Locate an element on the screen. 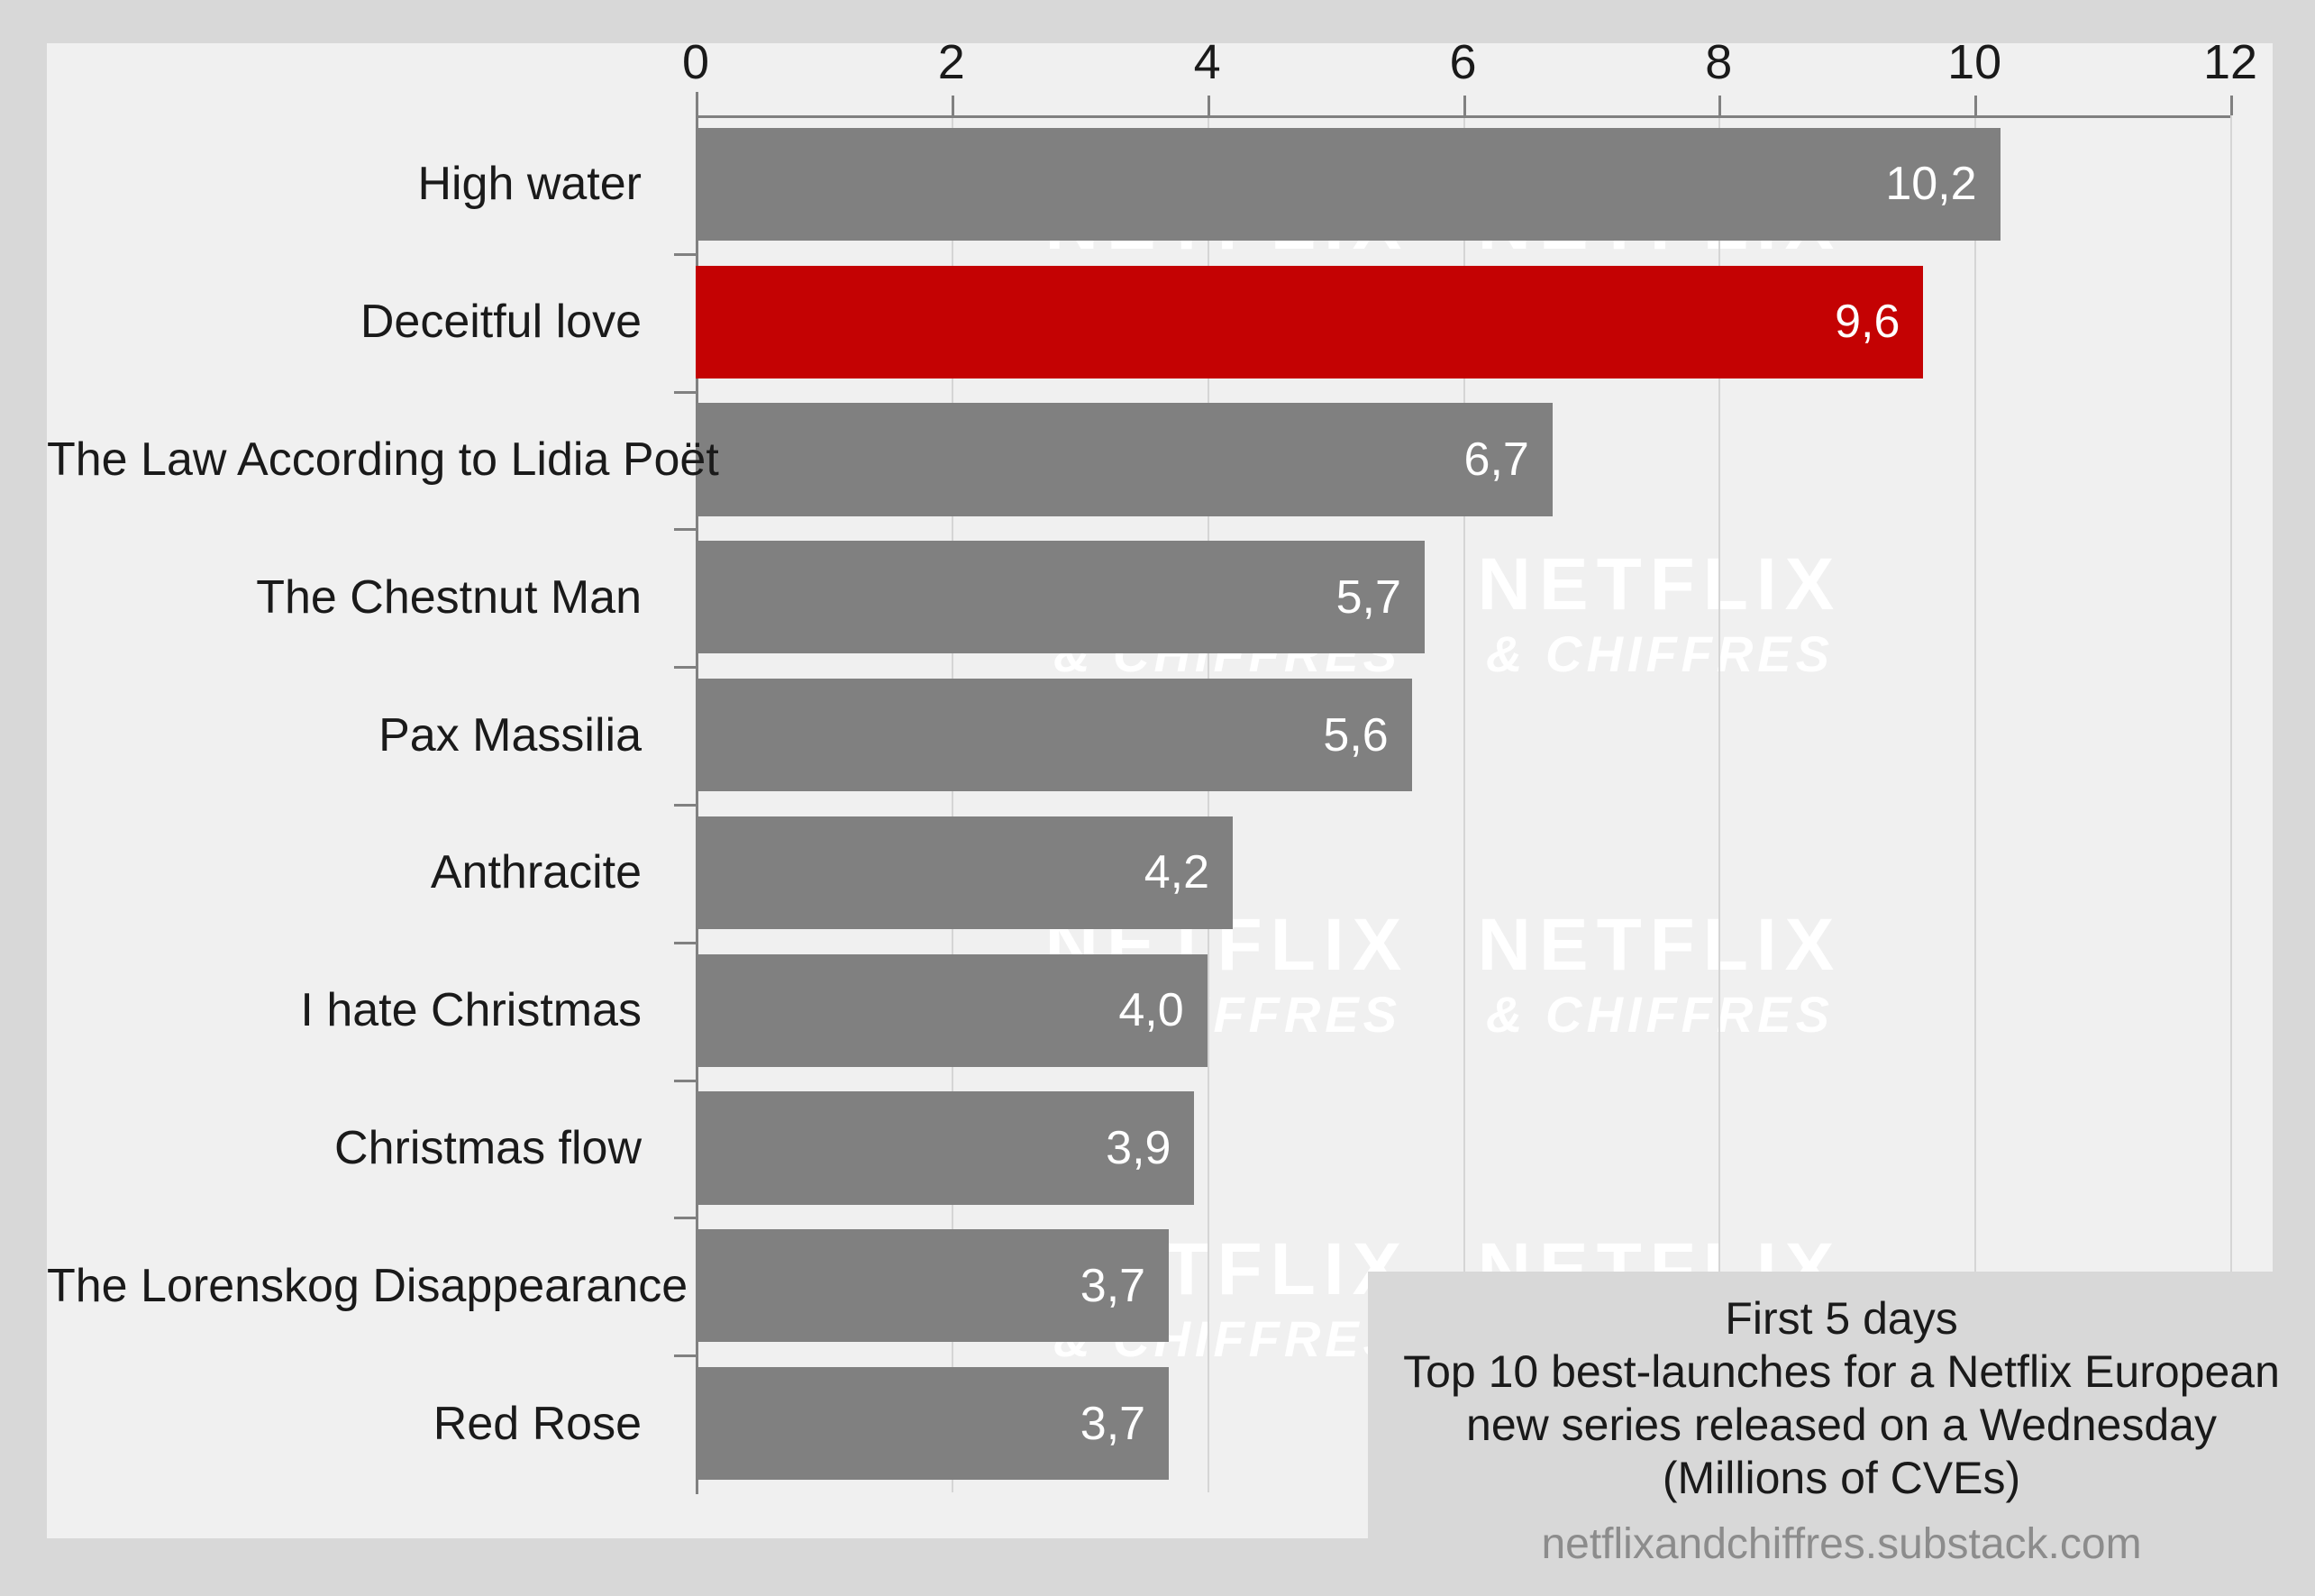  bar-row: 10,2 is located at coordinates (1463, 184).